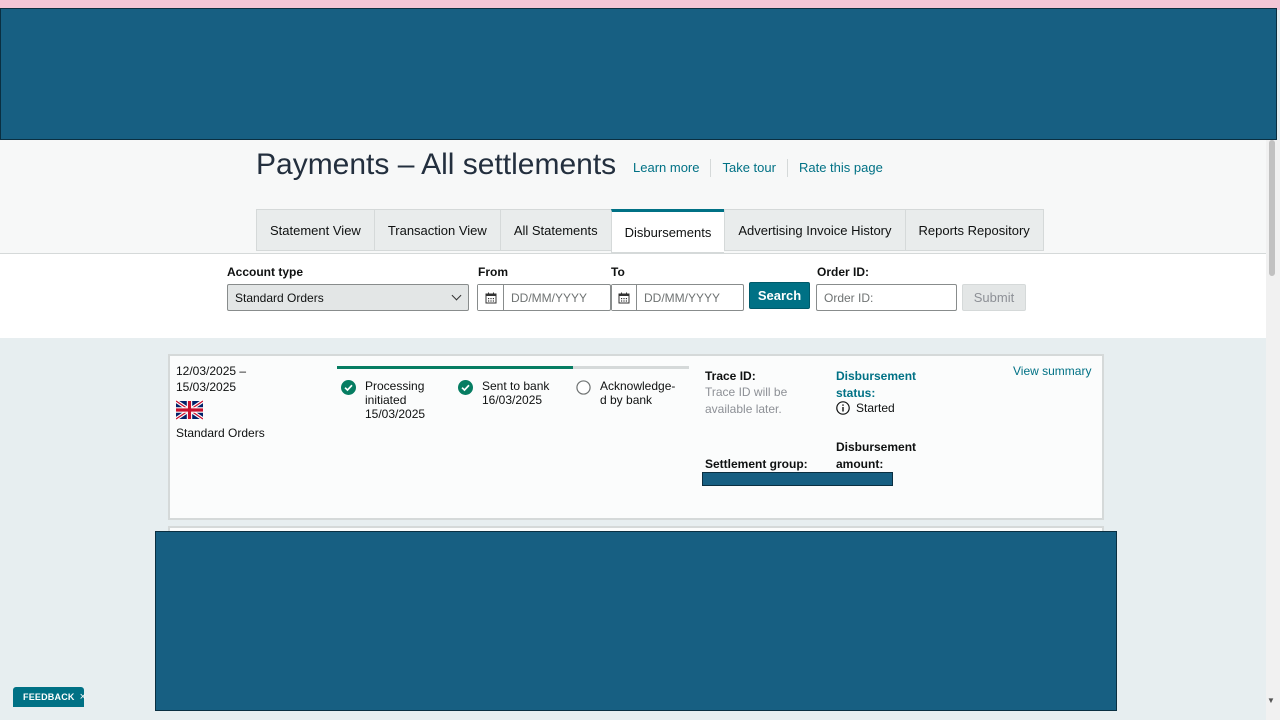 This screenshot has width=1280, height=720. Describe the element at coordinates (843, 272) in the screenshot. I see `order-id-label: Order ID:` at that location.